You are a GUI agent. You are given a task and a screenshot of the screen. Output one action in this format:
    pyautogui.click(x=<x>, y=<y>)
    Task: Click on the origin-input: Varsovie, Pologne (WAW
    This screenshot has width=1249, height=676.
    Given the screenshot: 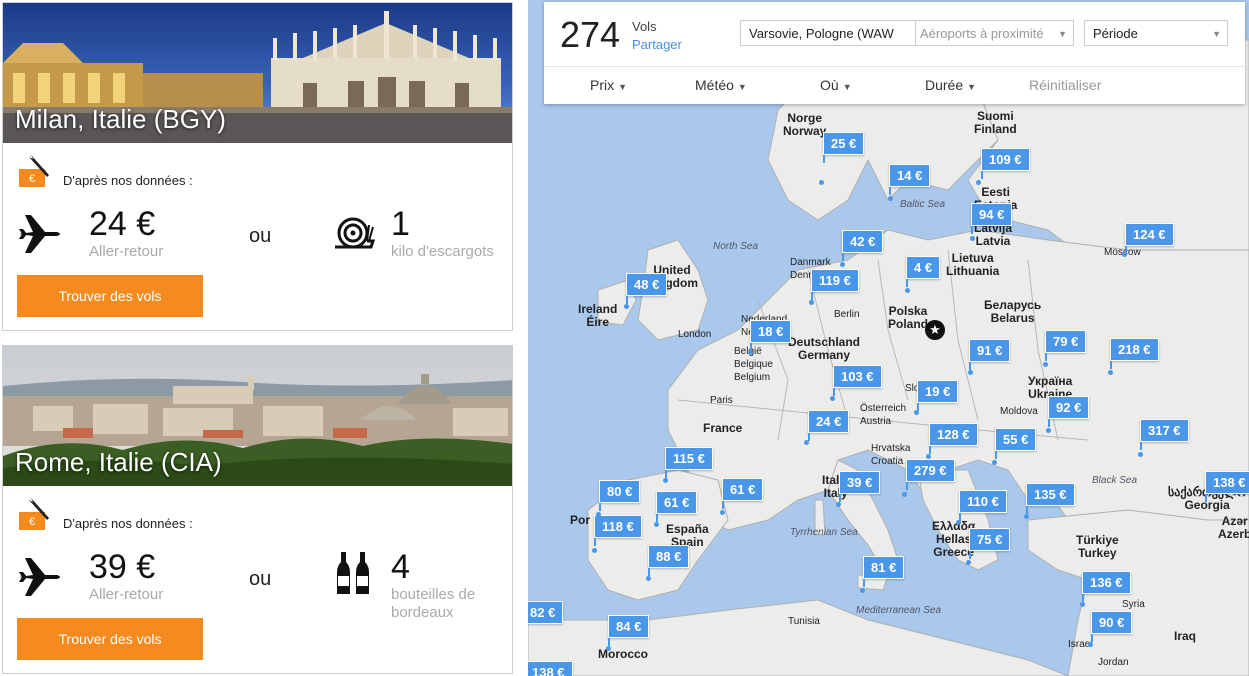 What is the action you would take?
    pyautogui.click(x=828, y=33)
    